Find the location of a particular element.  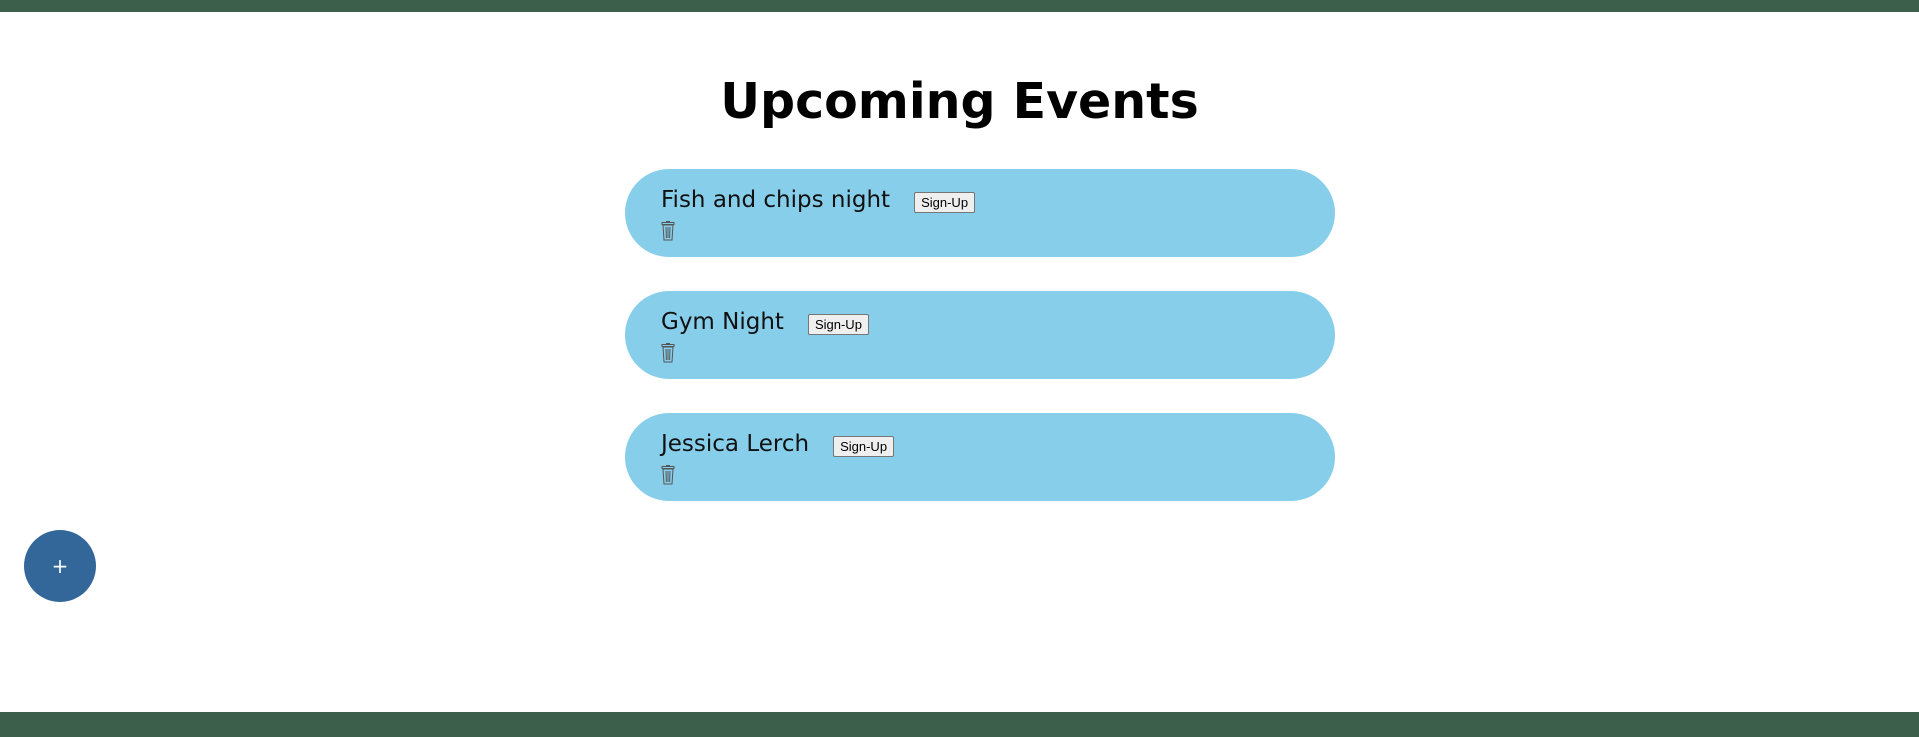

event-row: Jessica Lerch Sign-Up is located at coordinates (998, 444).